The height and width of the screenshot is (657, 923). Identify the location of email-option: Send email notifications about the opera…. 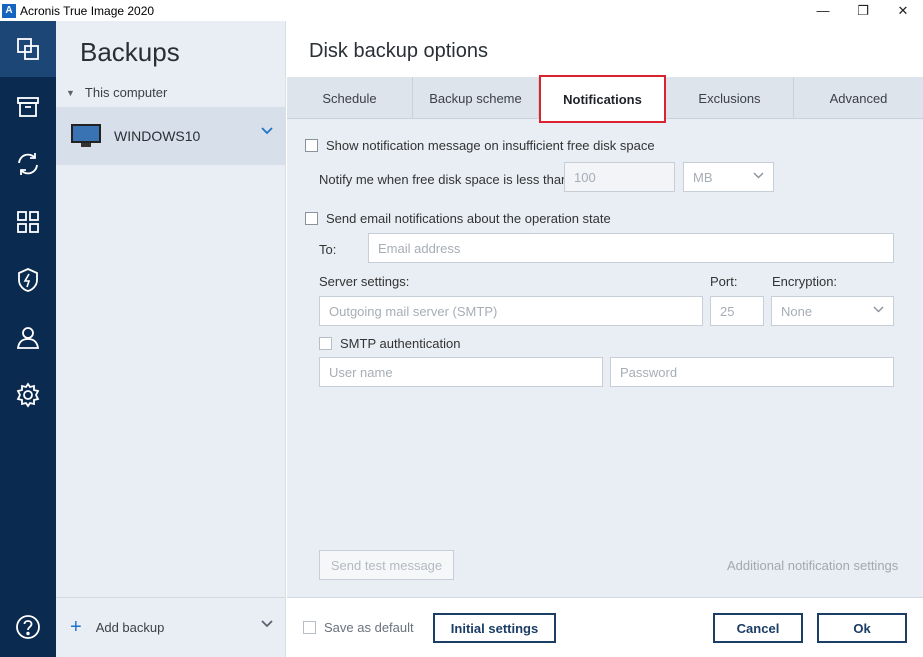
(458, 218).